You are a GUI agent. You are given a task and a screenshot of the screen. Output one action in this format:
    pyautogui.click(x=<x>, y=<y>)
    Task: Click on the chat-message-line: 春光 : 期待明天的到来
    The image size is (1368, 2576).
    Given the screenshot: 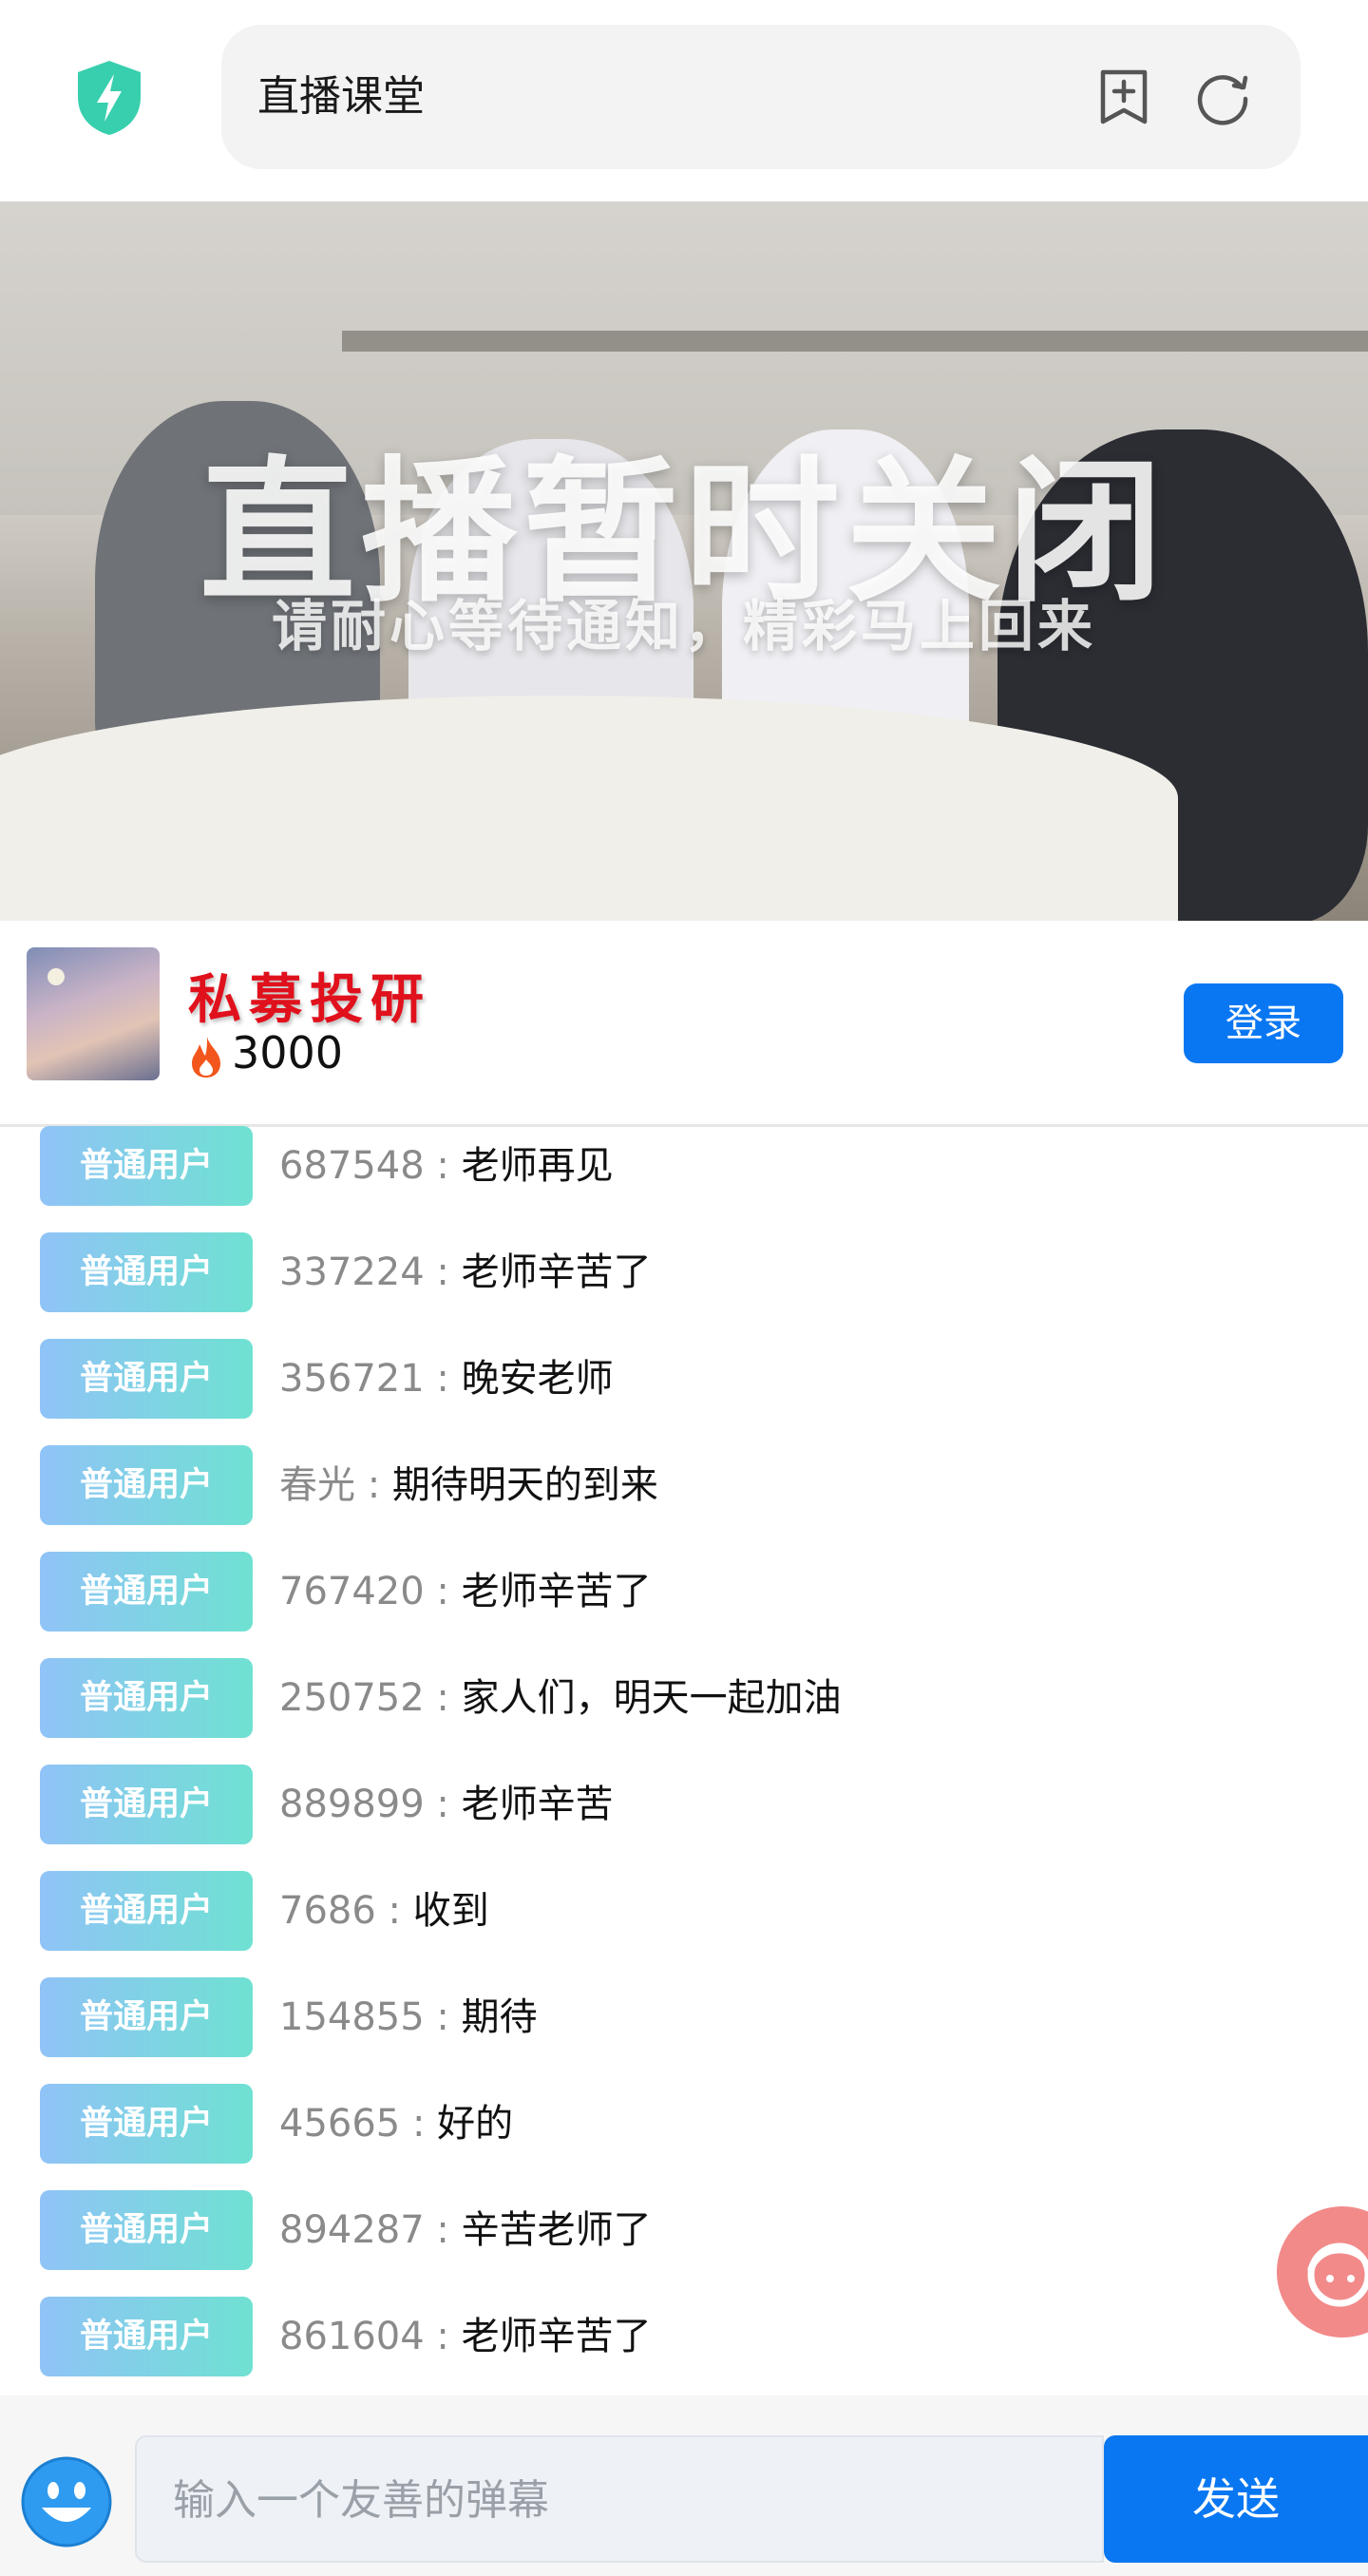 What is the action you would take?
    pyautogui.click(x=468, y=1485)
    